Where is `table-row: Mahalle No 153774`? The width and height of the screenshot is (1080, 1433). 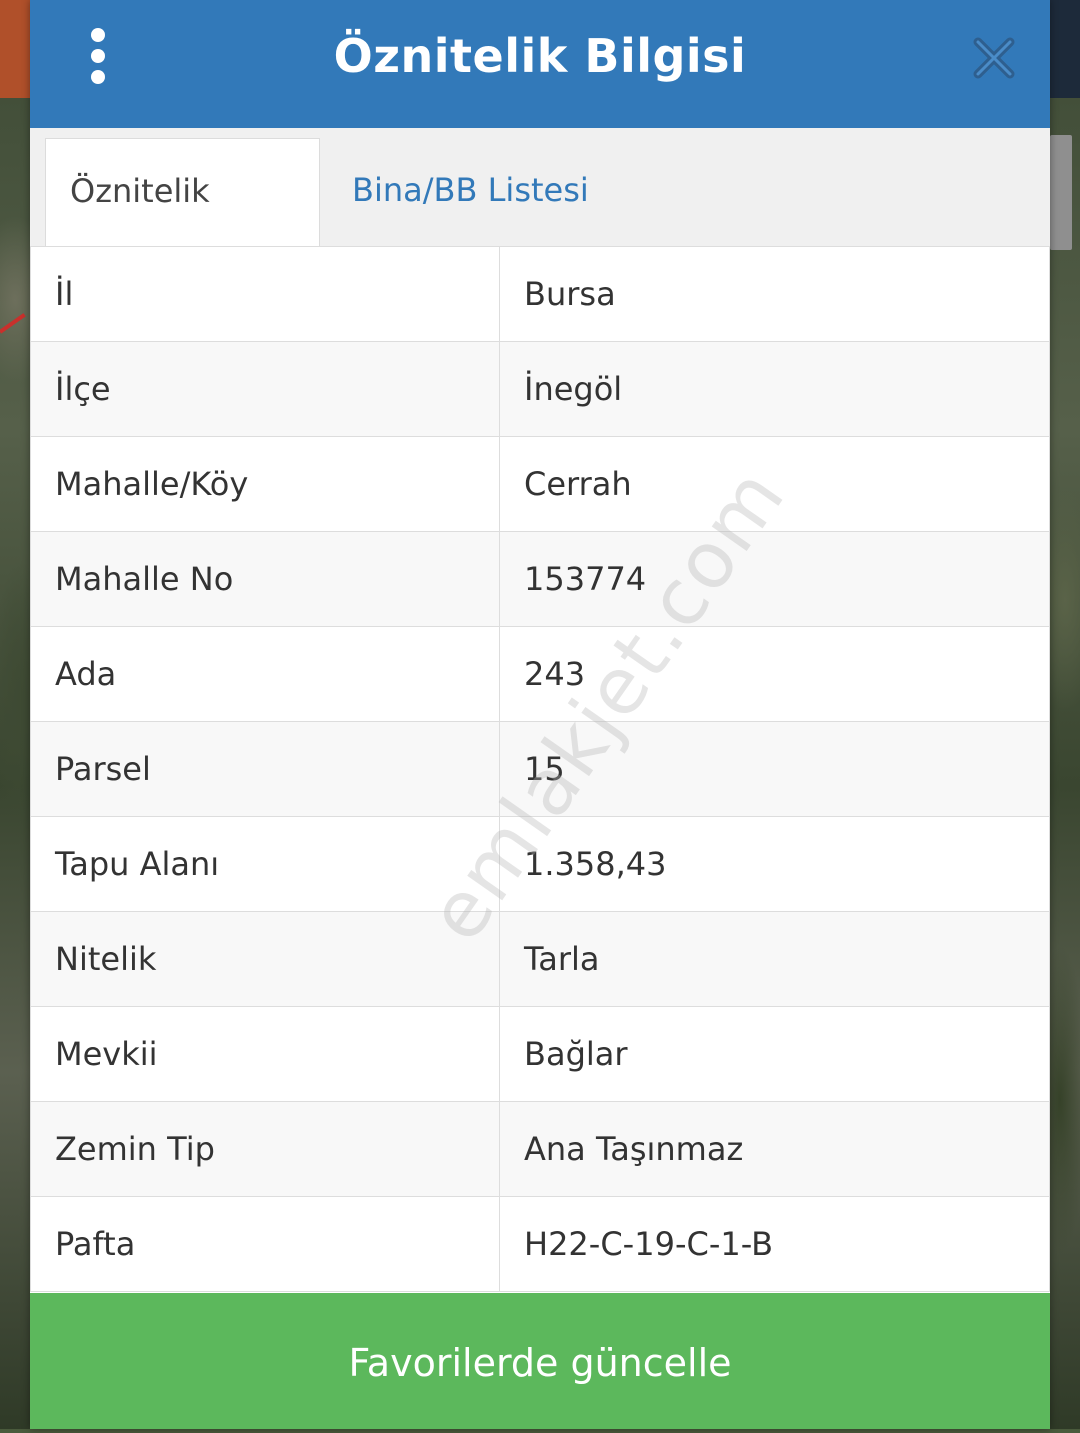
table-row: Mahalle No 153774 is located at coordinates (540, 579).